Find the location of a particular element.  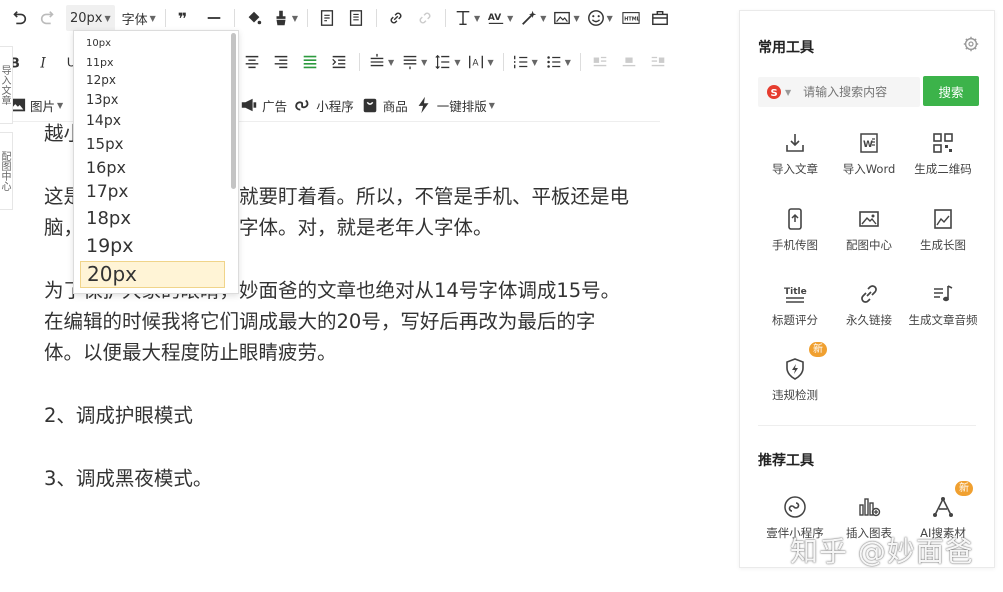

horizontal-rule-button is located at coordinates (214, 18).